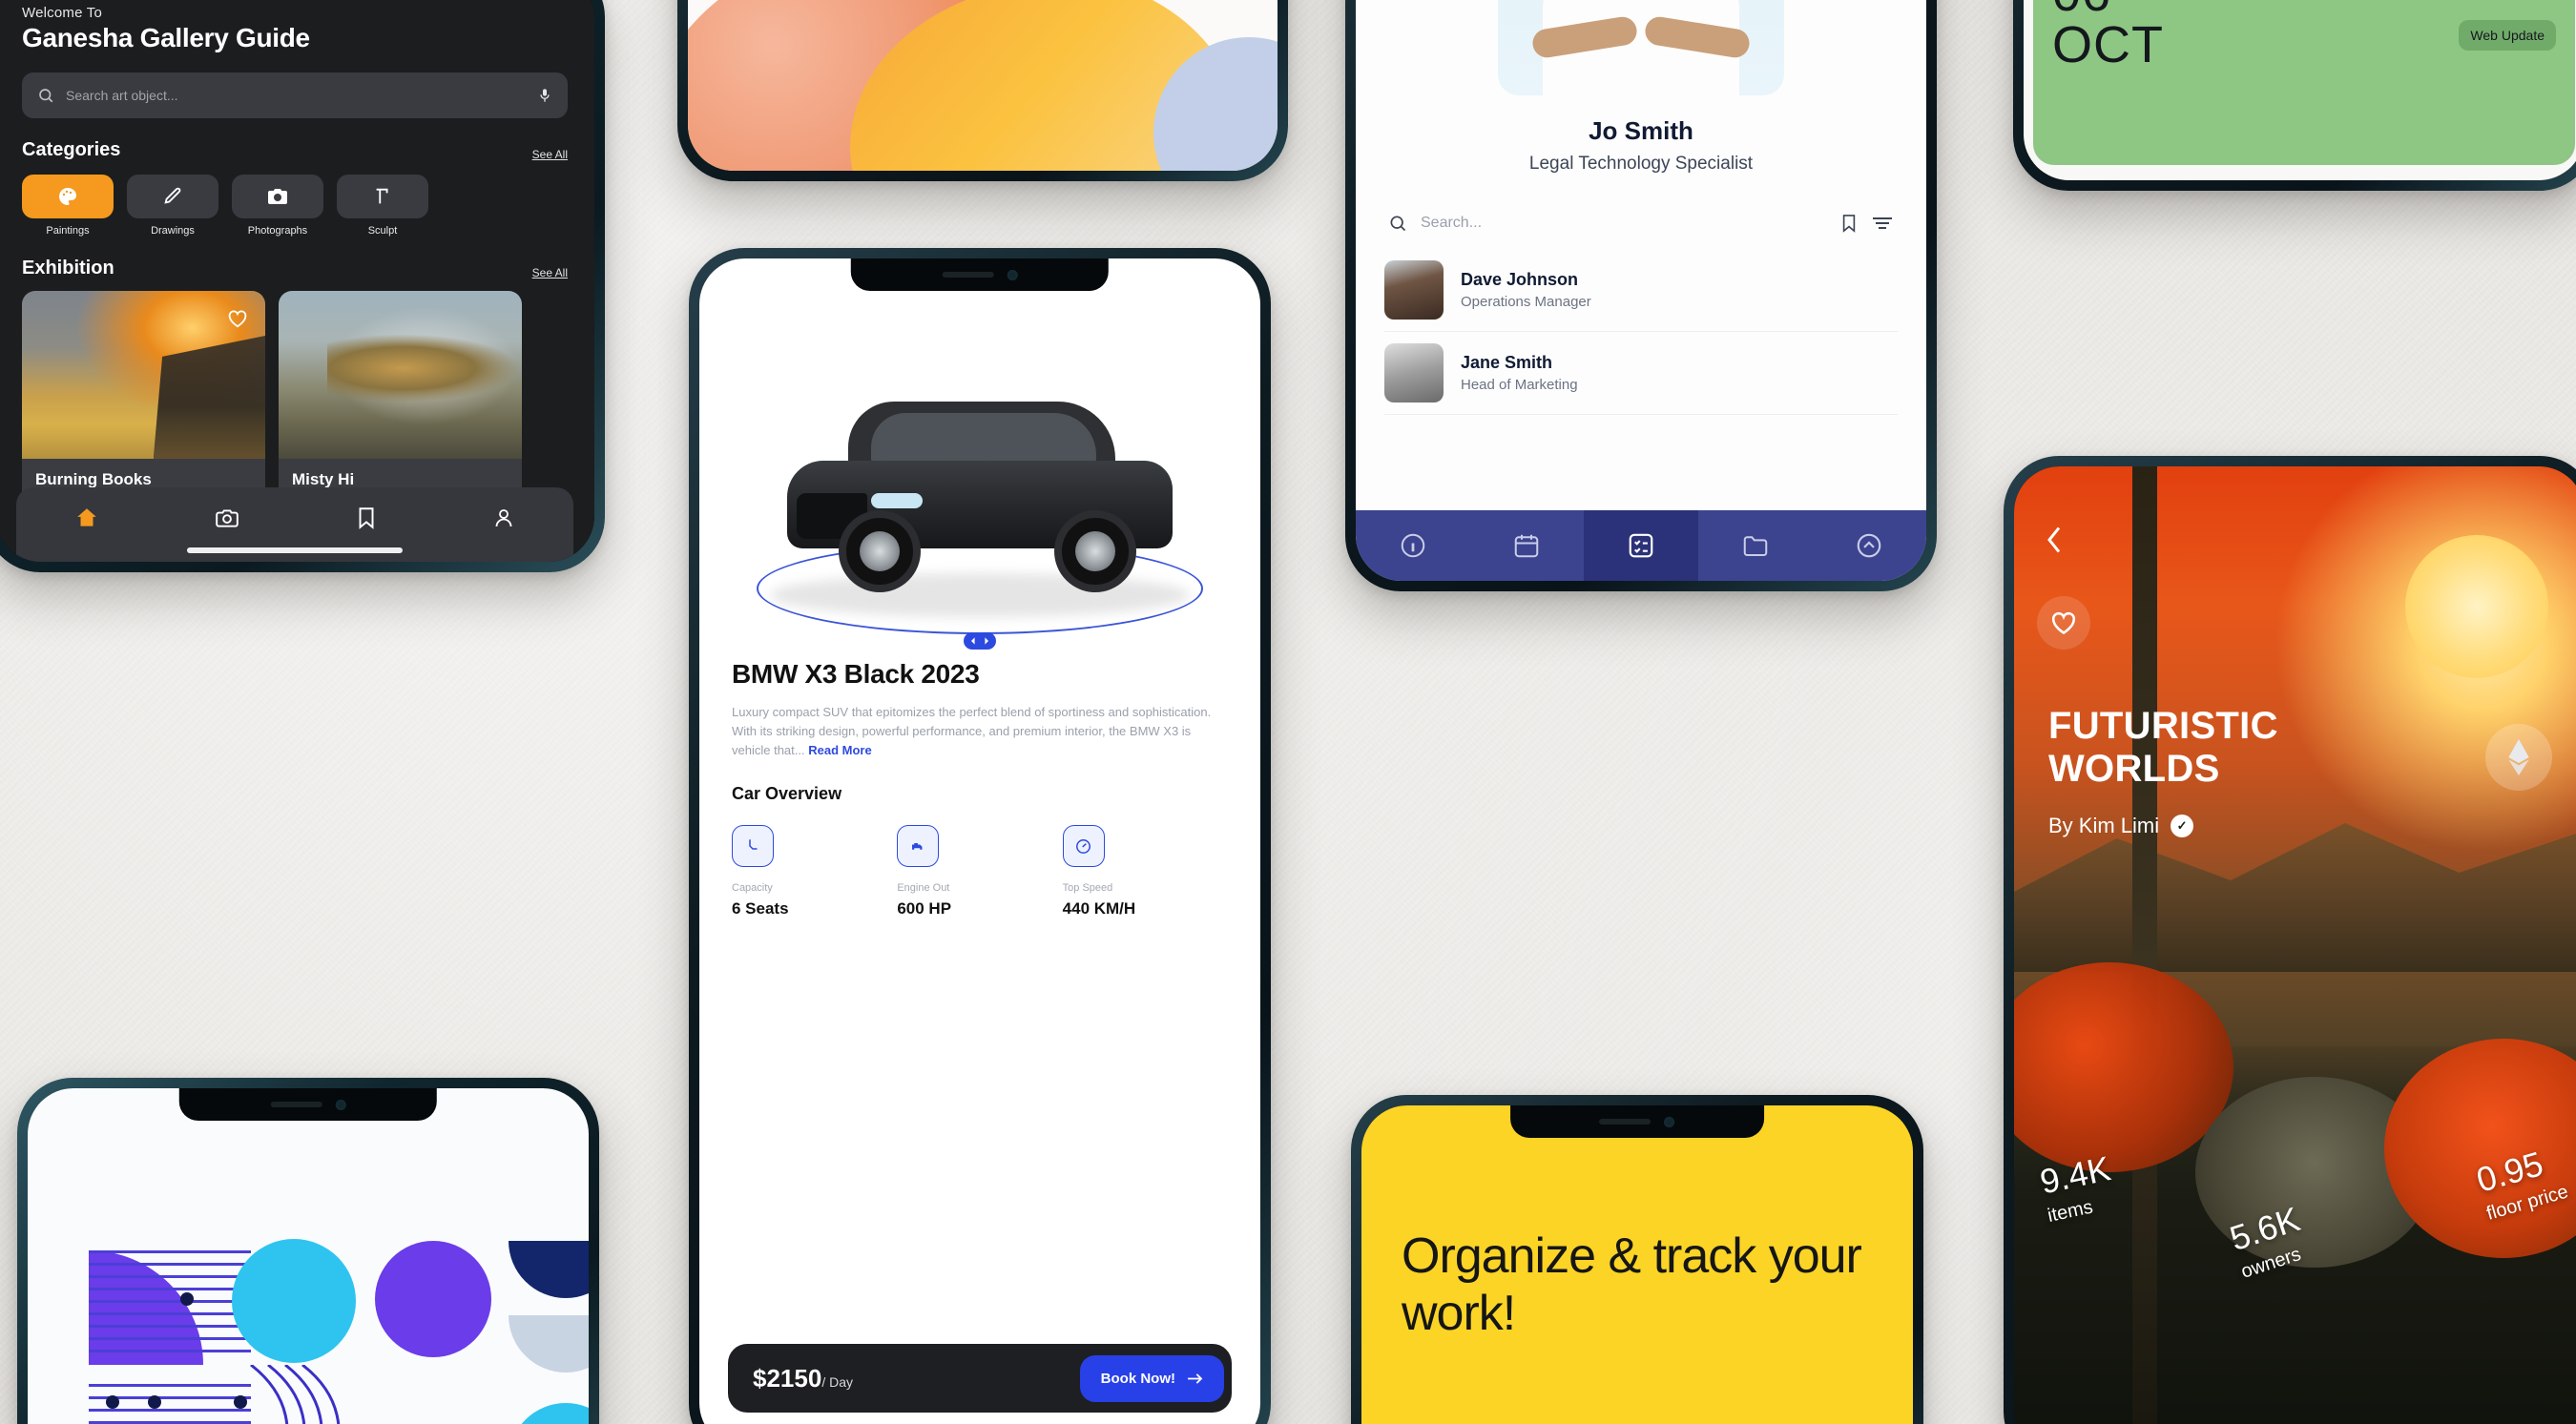 The height and width of the screenshot is (1424, 2576). What do you see at coordinates (294, 1301) in the screenshot?
I see `circle-cyan` at bounding box center [294, 1301].